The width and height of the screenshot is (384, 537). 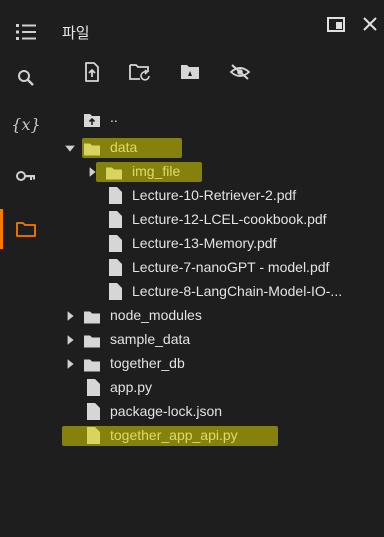 What do you see at coordinates (150, 339) in the screenshot?
I see `folder-label: sample_data` at bounding box center [150, 339].